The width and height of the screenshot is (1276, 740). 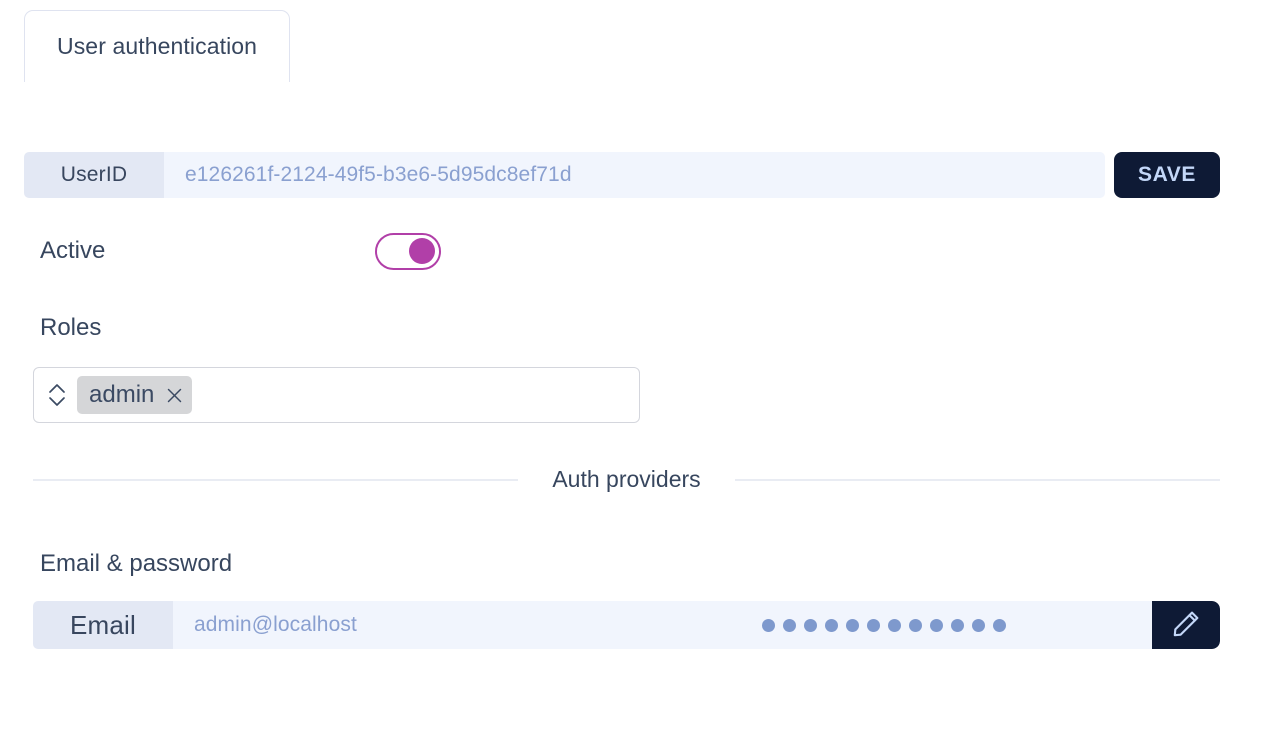 What do you see at coordinates (1166, 175) in the screenshot?
I see `save-button: SAVE` at bounding box center [1166, 175].